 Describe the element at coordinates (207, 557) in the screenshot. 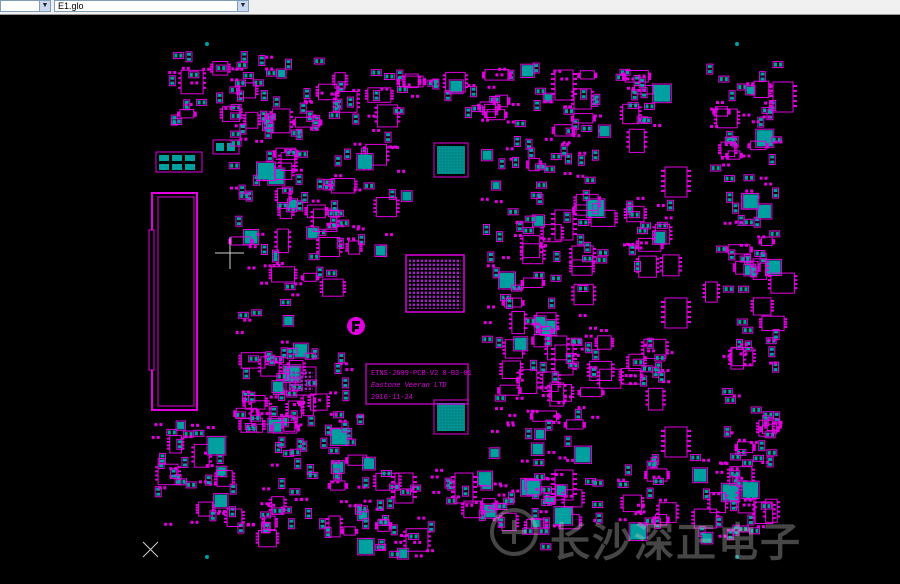

I see `fiducial-bottom-left` at that location.